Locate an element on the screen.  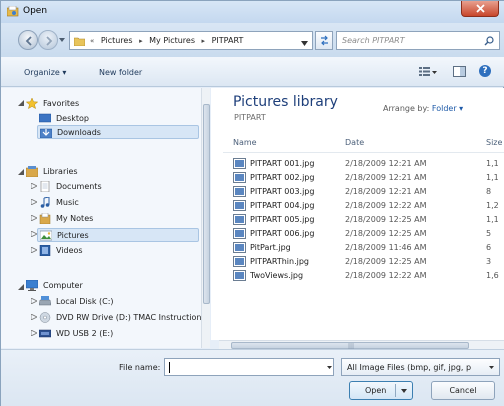
file-row: PITPART 004.jpg 2/18/2009 12:22 AM 1,2 is located at coordinates (368, 206).